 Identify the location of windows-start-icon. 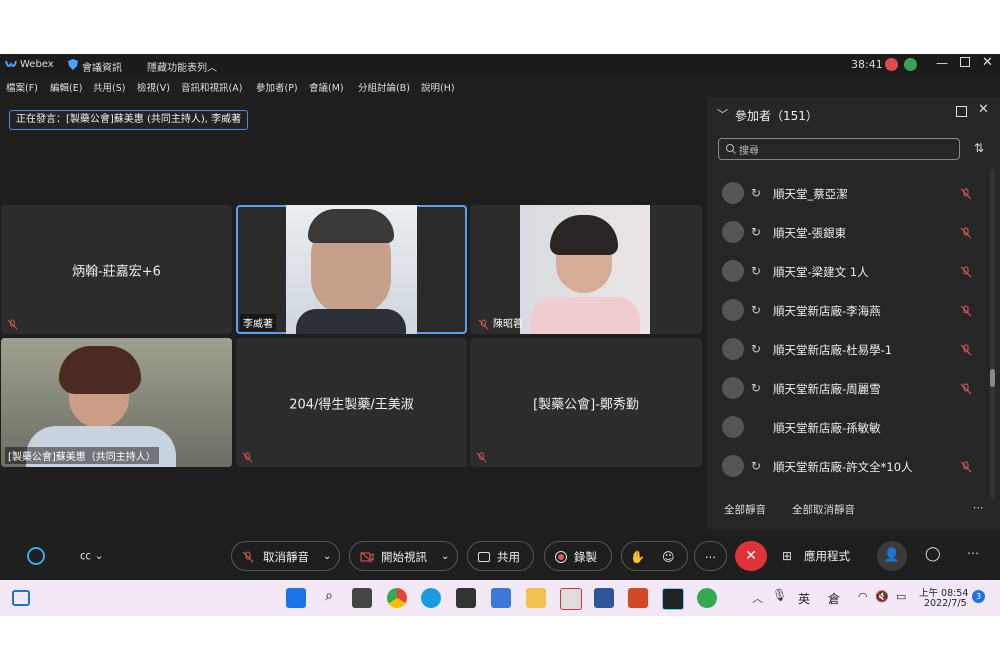
(296, 598).